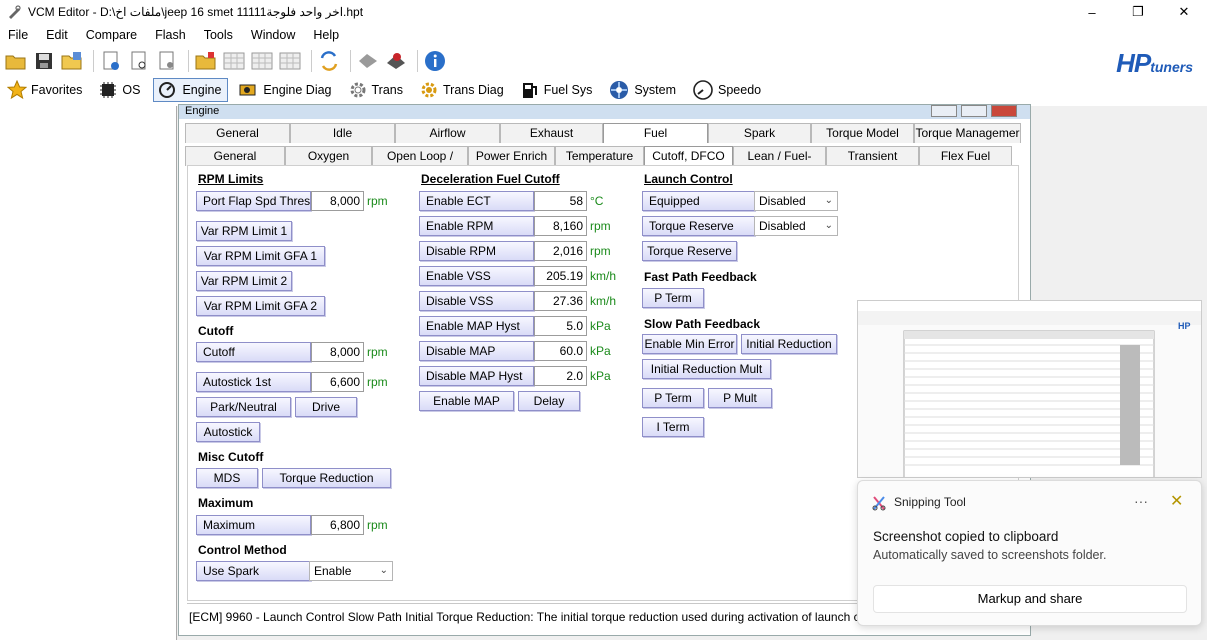  I want to click on tab-torque-management: Torque Managemer, so click(967, 133).